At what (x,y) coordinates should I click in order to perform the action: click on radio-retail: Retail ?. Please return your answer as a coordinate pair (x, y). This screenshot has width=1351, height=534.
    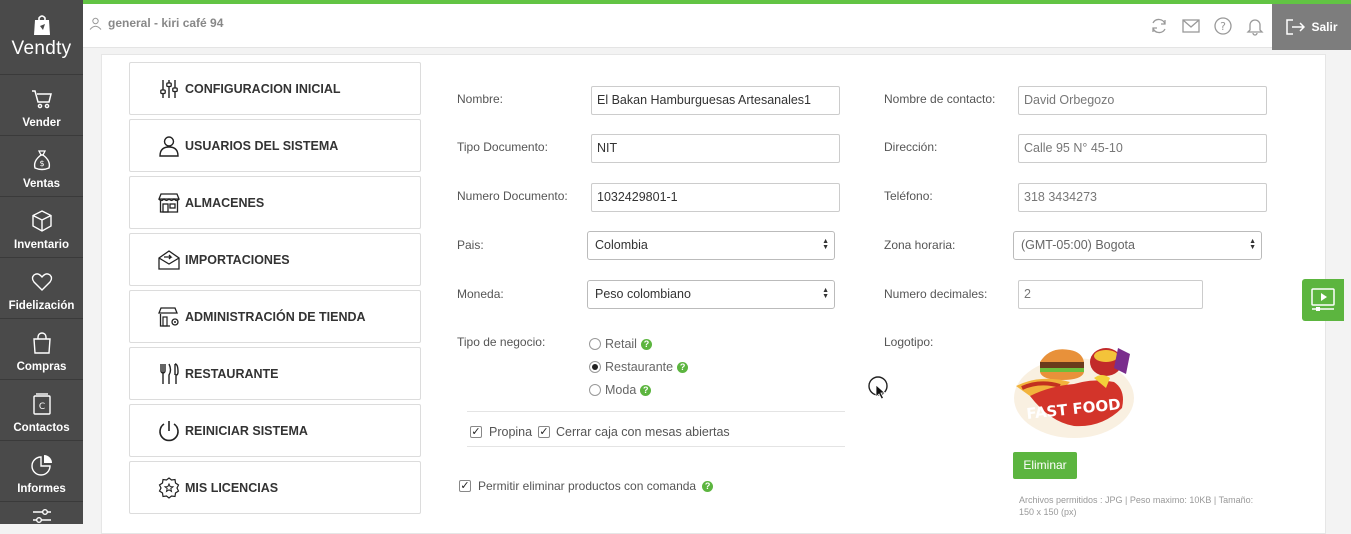
    Looking at the image, I should click on (620, 344).